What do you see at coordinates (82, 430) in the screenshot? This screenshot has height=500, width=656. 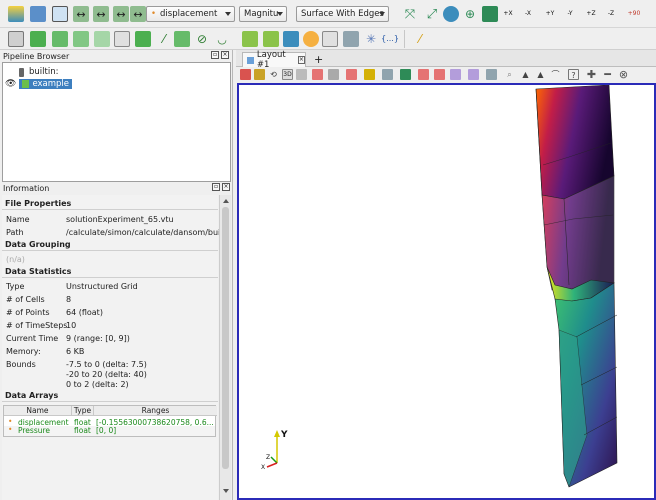 I see `array-type: float` at bounding box center [82, 430].